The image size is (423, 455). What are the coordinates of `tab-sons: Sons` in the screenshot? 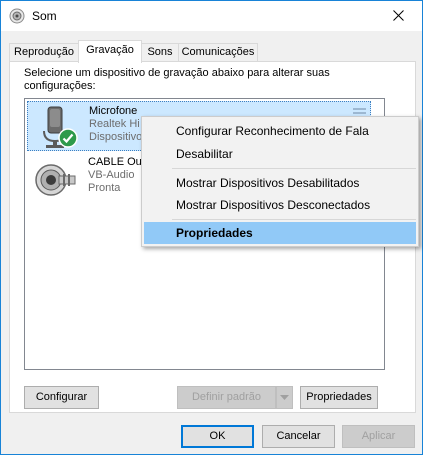 It's located at (160, 52).